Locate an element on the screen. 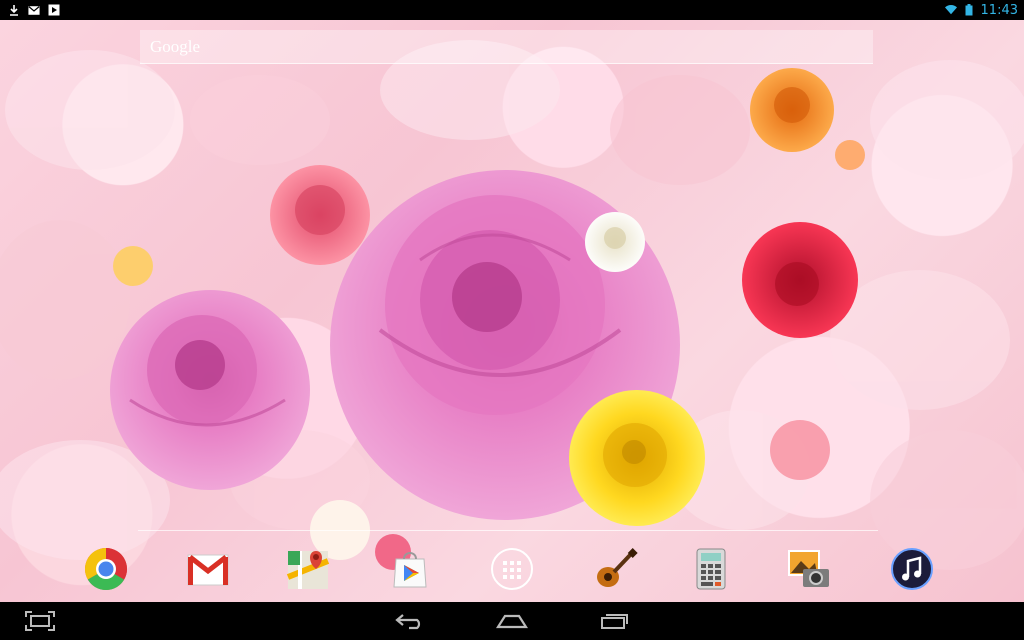  home-icon is located at coordinates (512, 621).